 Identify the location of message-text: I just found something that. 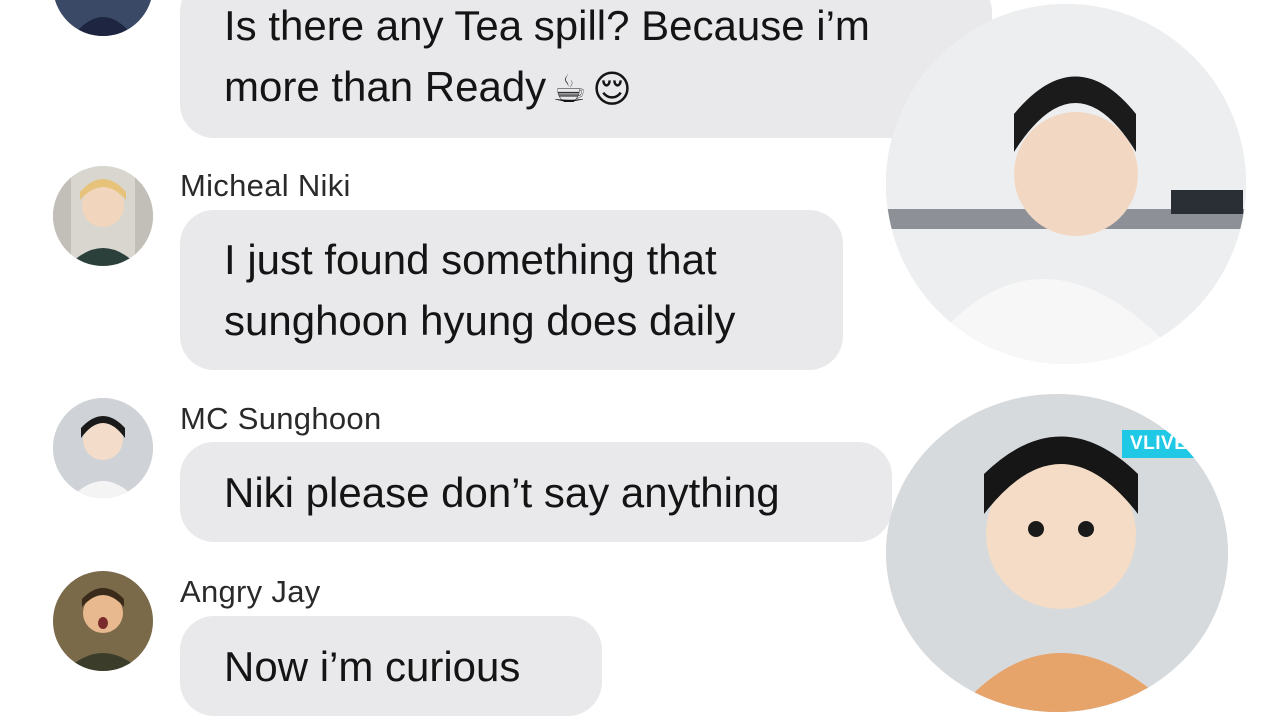
(470, 259).